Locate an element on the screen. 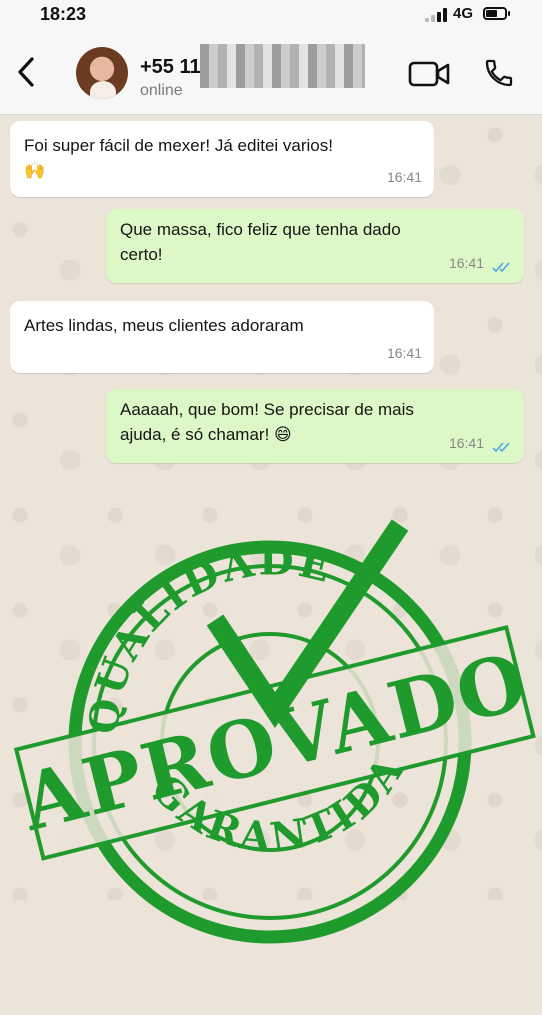 This screenshot has height=1015, width=542. redacted-number is located at coordinates (282, 66).